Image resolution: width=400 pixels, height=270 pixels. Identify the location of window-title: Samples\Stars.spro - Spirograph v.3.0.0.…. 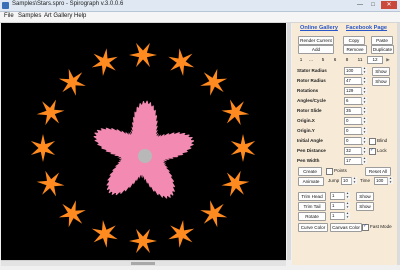
(68, 4).